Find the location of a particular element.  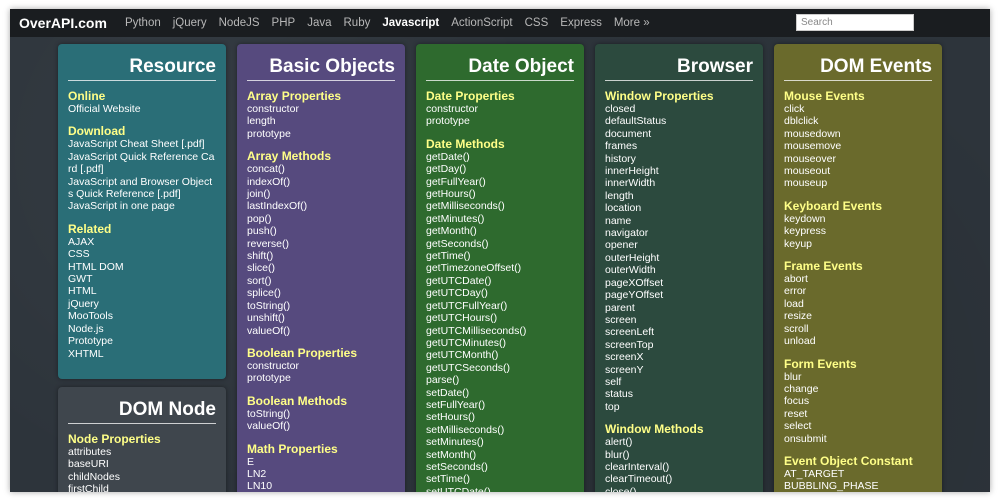

reference-link: push() is located at coordinates (321, 231).